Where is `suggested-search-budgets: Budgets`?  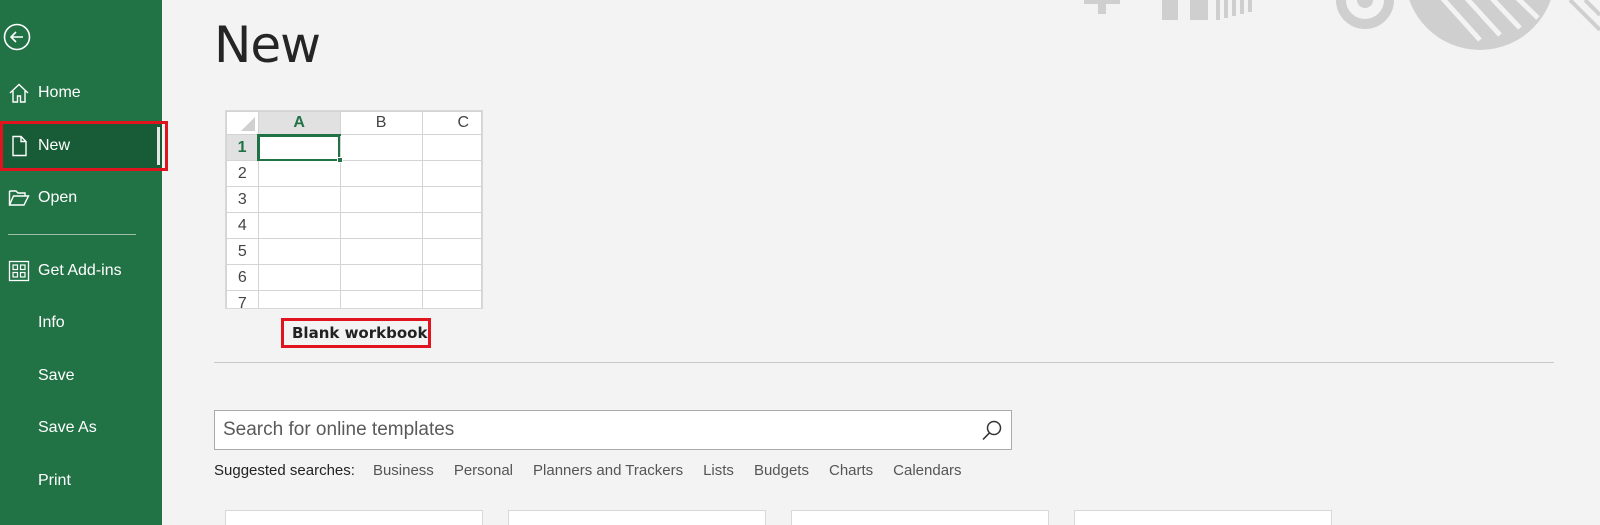
suggested-search-budgets: Budgets is located at coordinates (781, 470).